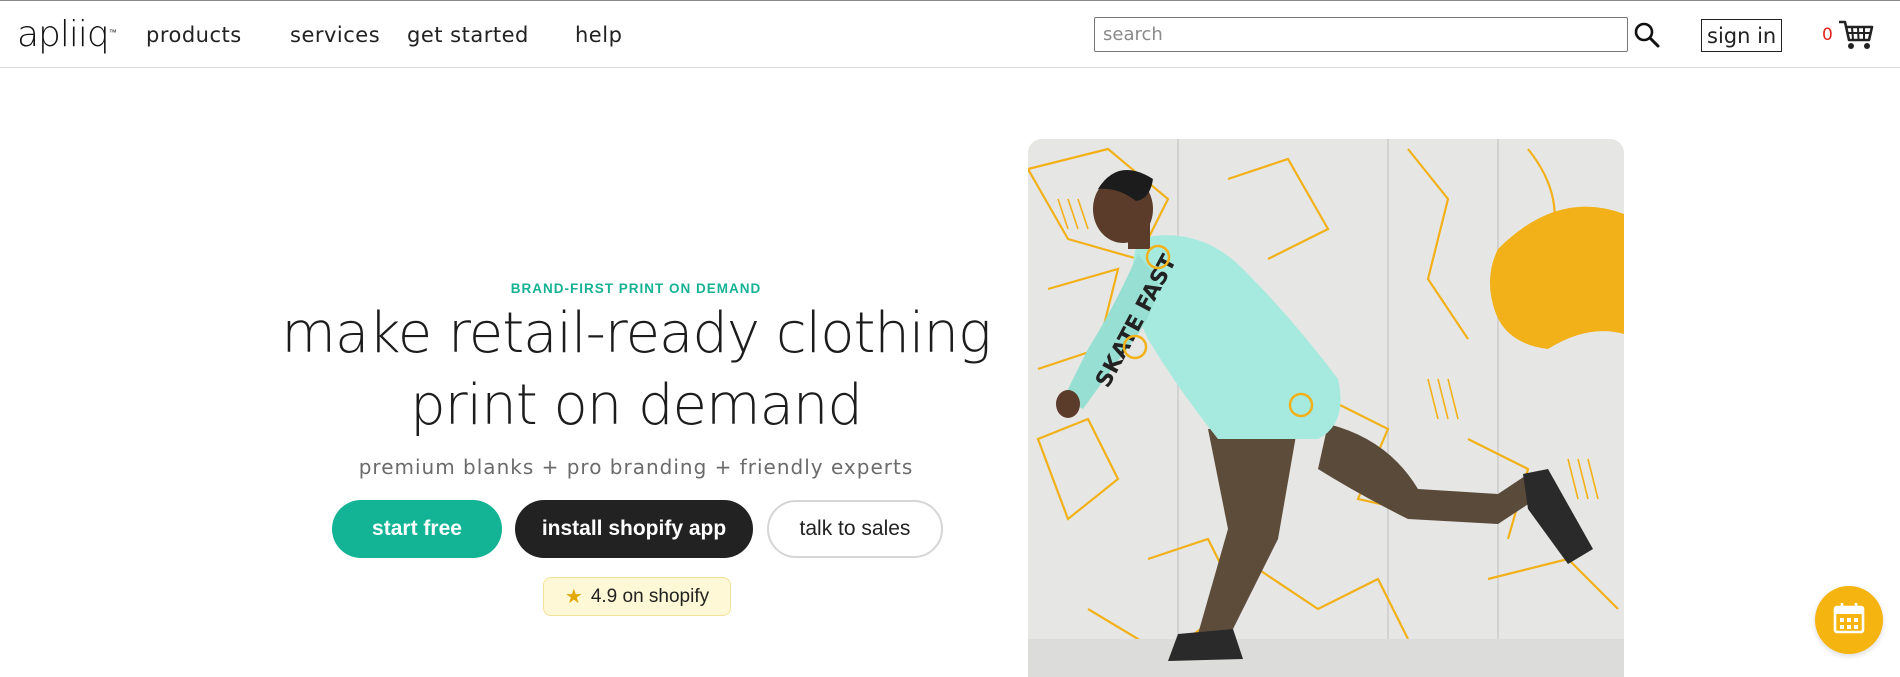  What do you see at coordinates (468, 35) in the screenshot?
I see `nav-get-started: get started` at bounding box center [468, 35].